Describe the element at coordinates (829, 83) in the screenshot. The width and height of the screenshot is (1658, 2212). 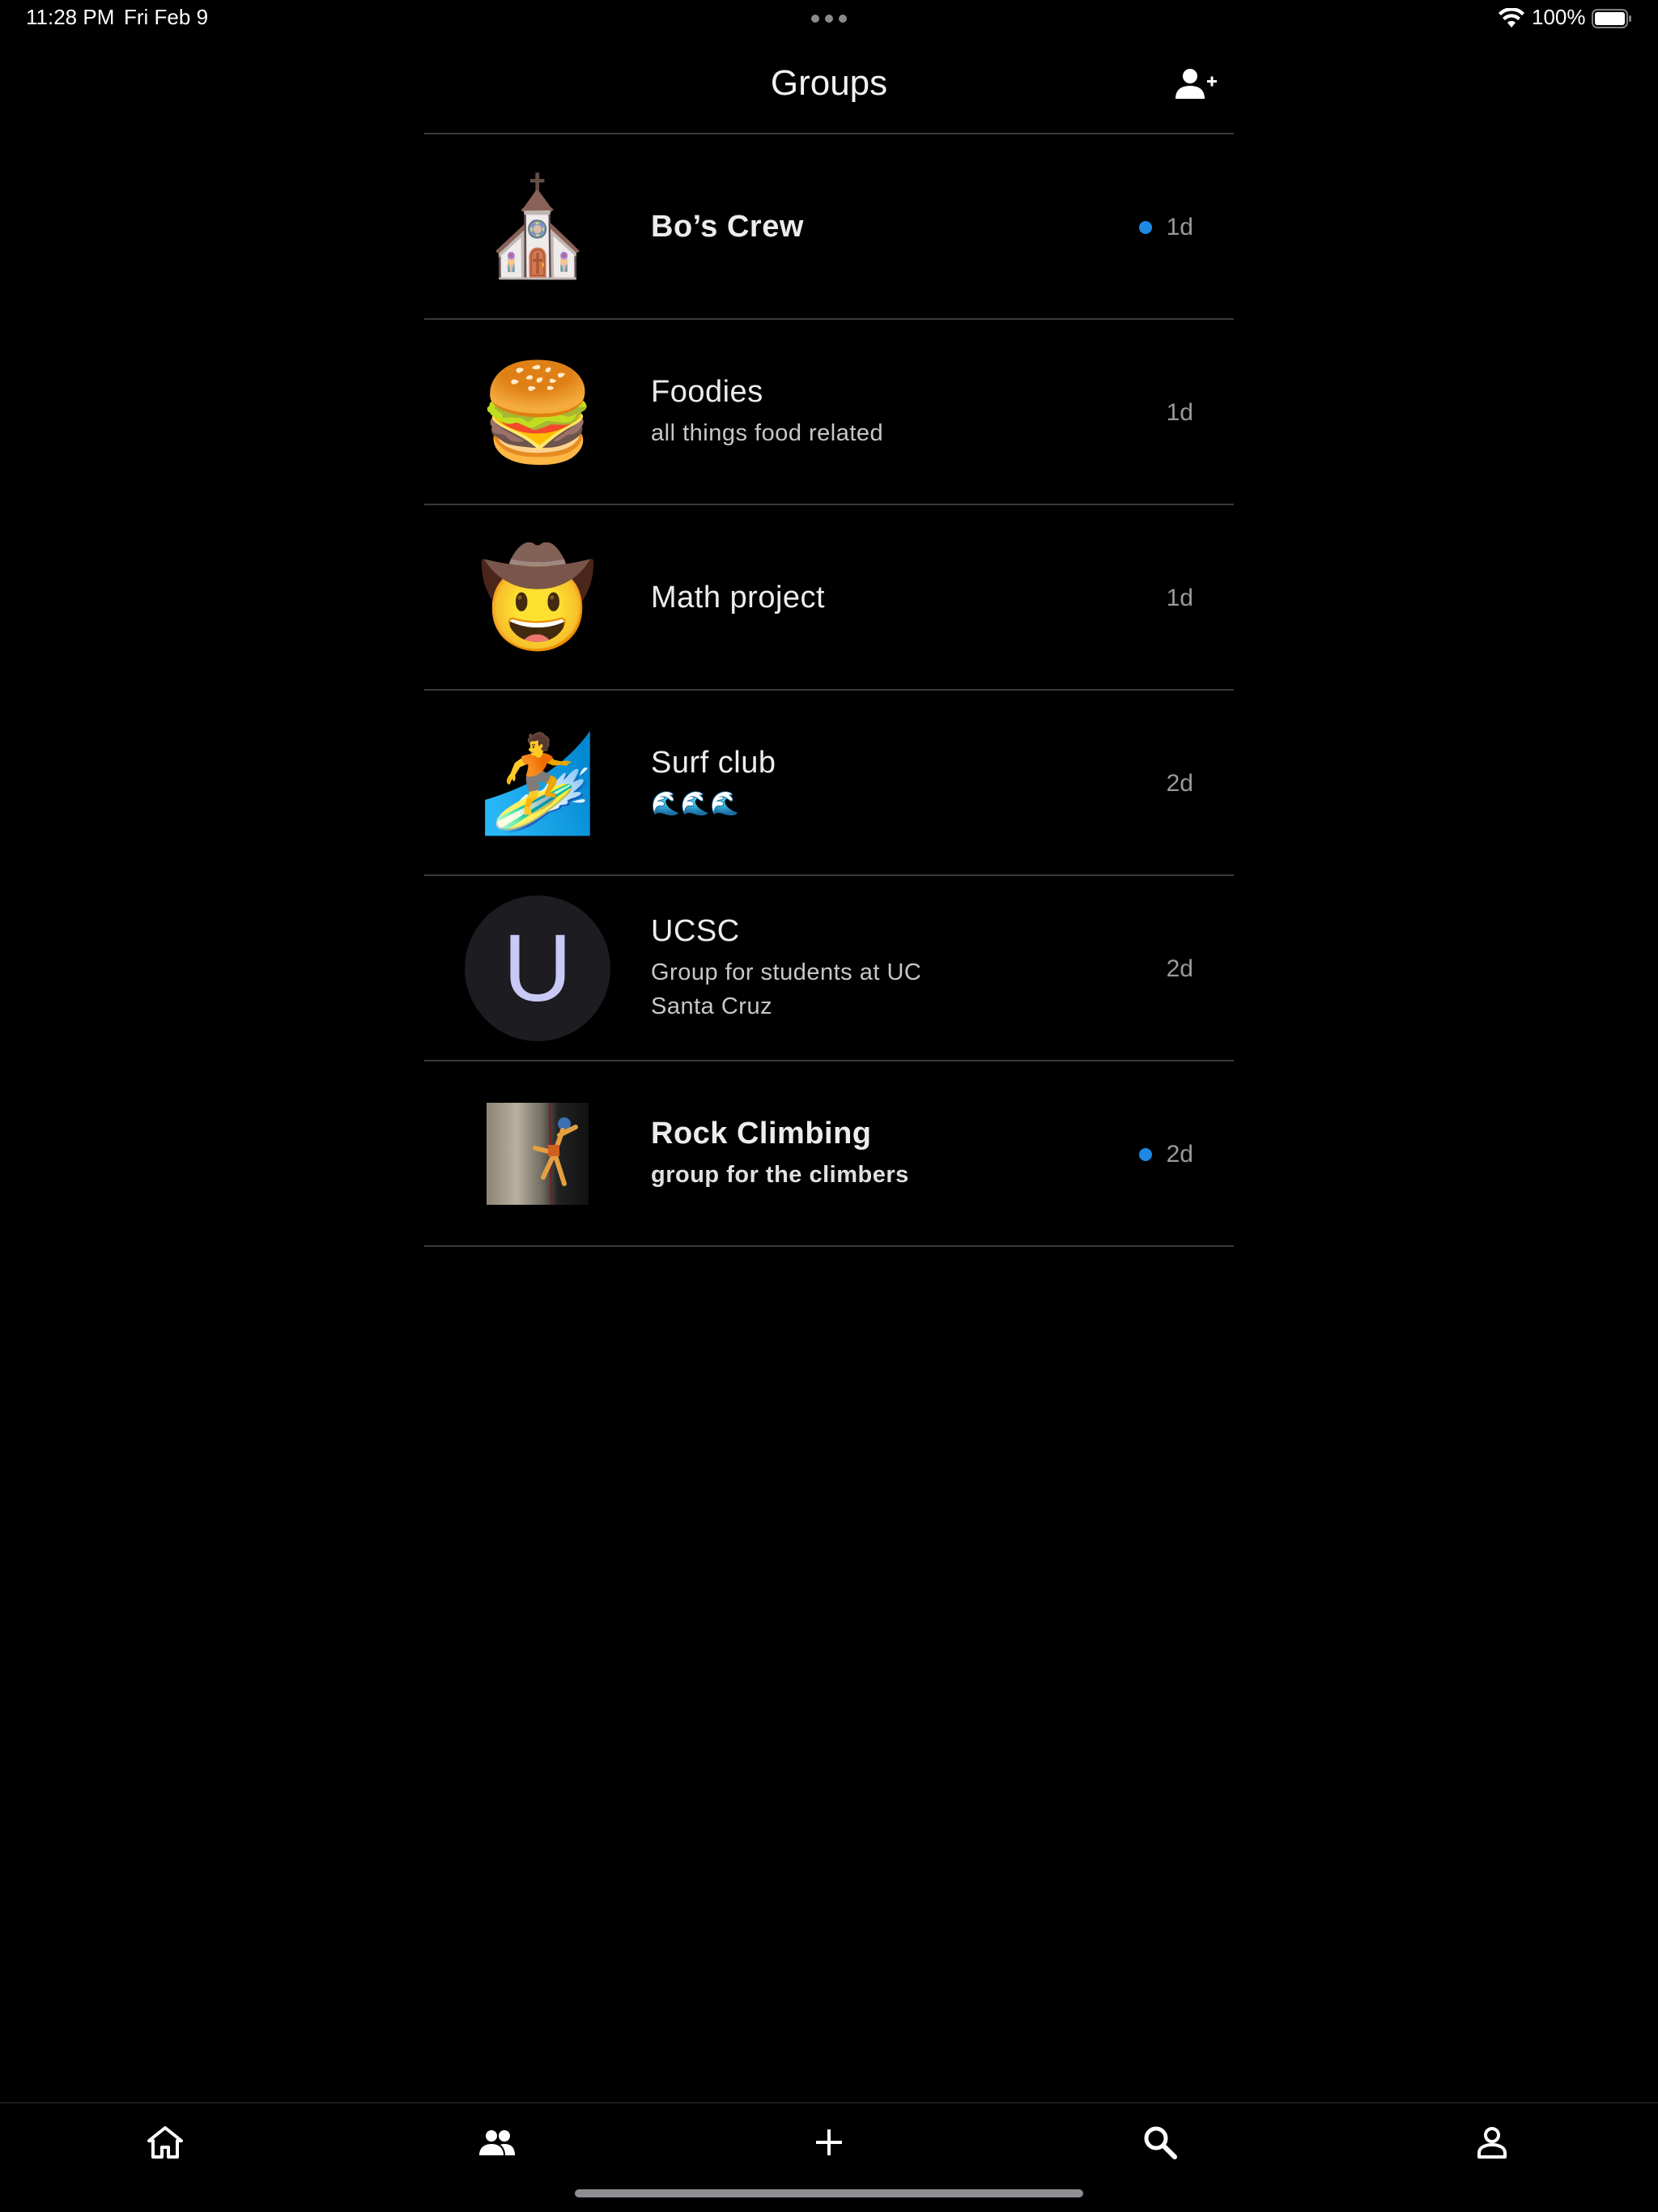
I see `page-title: Groups` at that location.